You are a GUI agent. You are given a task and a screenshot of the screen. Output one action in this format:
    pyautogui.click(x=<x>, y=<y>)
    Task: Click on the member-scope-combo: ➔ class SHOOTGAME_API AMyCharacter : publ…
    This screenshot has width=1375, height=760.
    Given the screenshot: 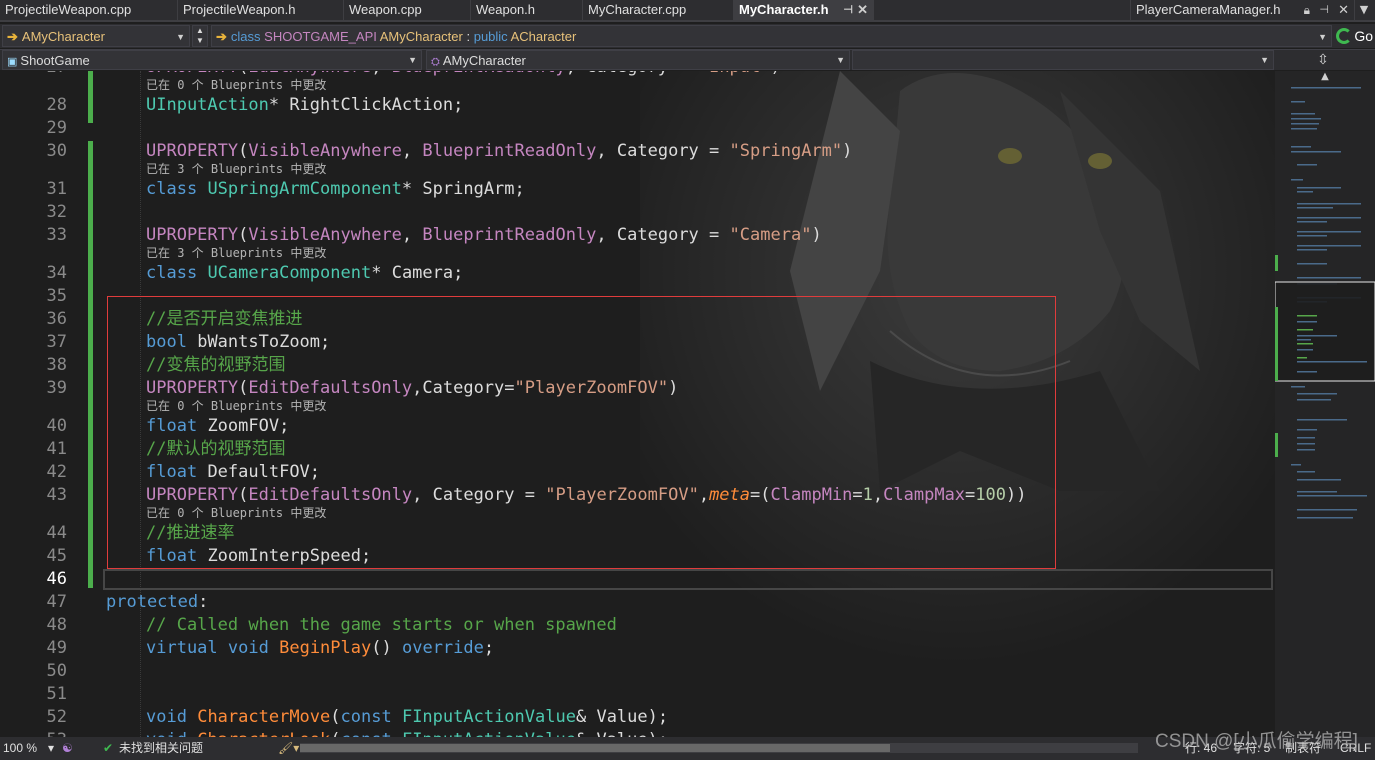 What is the action you would take?
    pyautogui.click(x=771, y=36)
    